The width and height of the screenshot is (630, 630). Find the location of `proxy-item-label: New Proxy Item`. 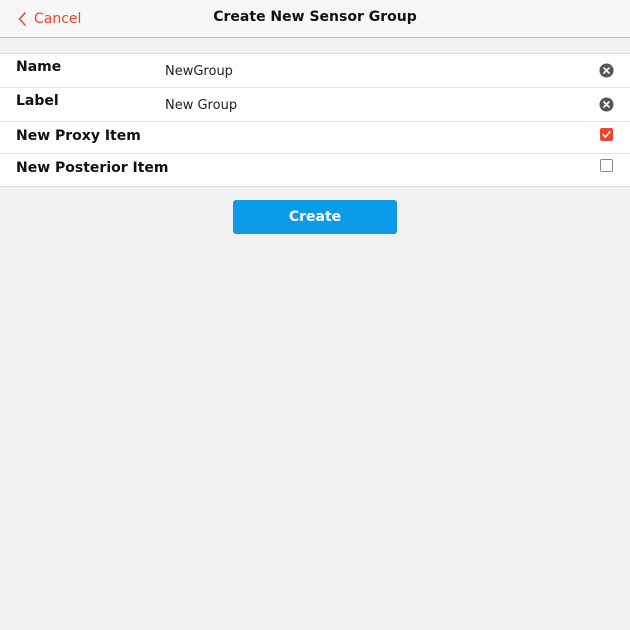

proxy-item-label: New Proxy Item is located at coordinates (78, 136).